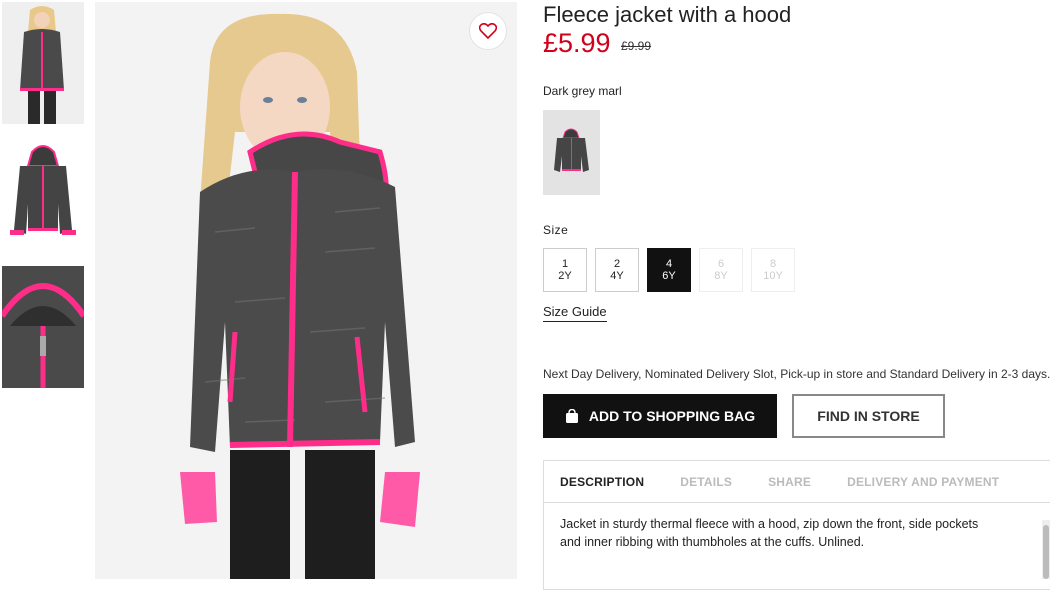  Describe the element at coordinates (577, 43) in the screenshot. I see `current-price: £5.99` at that location.